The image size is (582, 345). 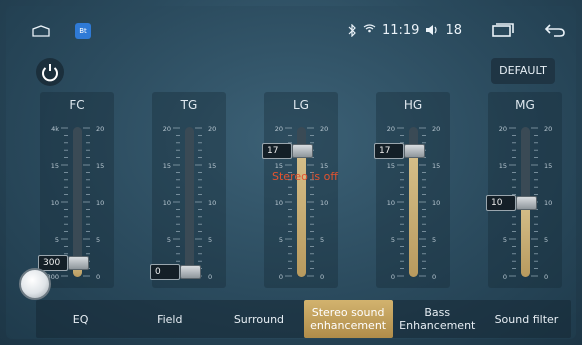 What do you see at coordinates (35, 284) in the screenshot?
I see `floating-assist-button` at bounding box center [35, 284].